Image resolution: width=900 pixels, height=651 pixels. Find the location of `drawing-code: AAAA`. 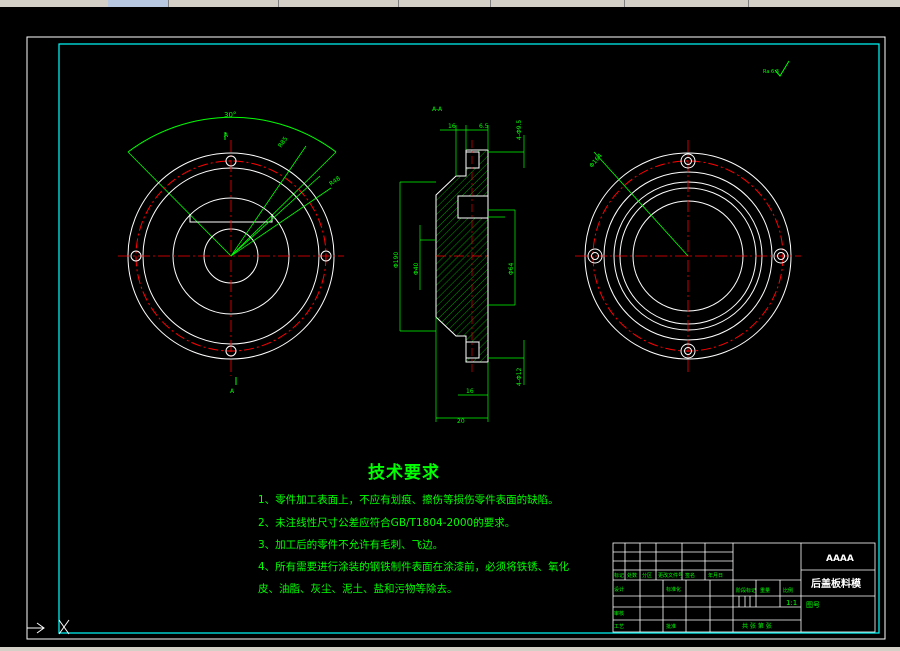

drawing-code: AAAA is located at coordinates (840, 559).